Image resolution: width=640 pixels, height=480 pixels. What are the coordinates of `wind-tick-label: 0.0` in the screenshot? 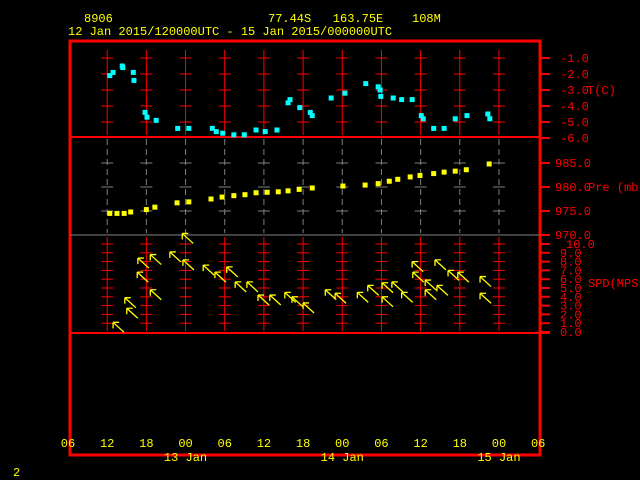 It's located at (571, 333).